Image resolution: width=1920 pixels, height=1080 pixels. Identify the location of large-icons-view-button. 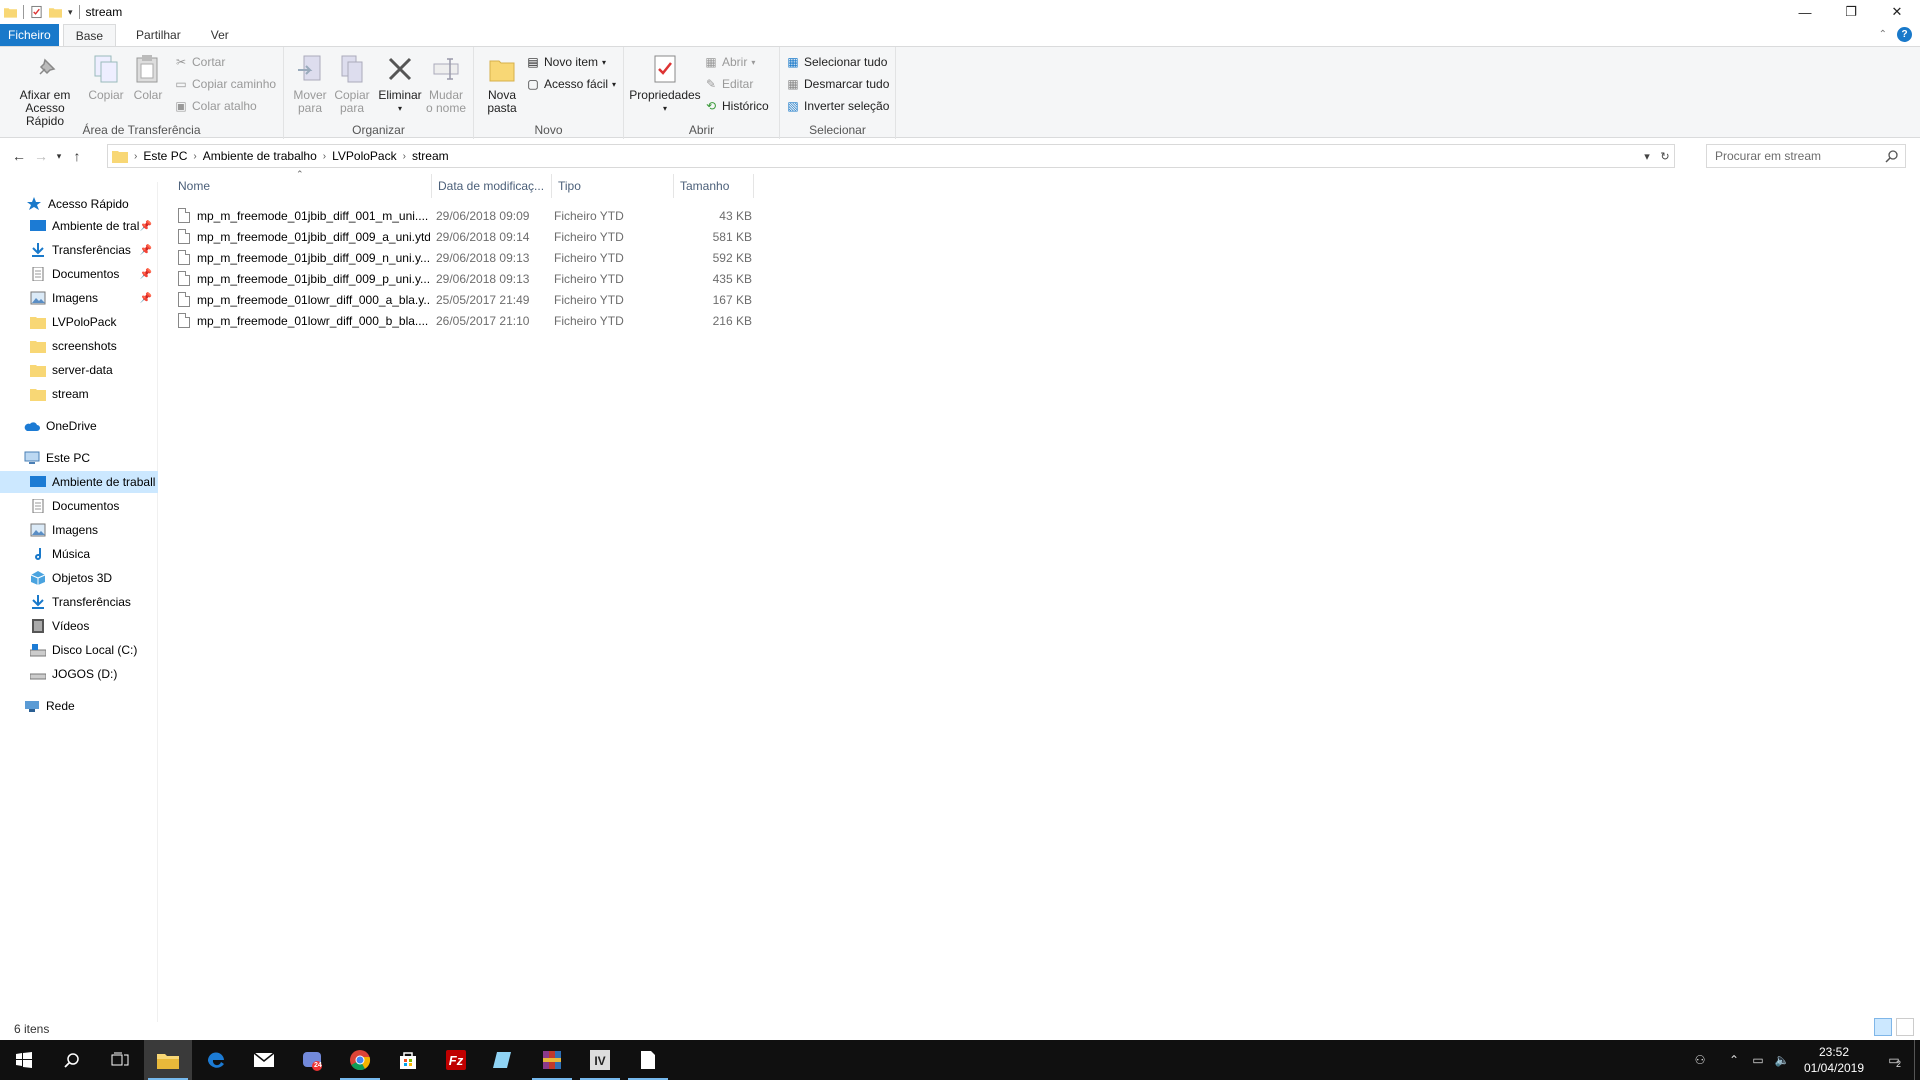
(1905, 1027).